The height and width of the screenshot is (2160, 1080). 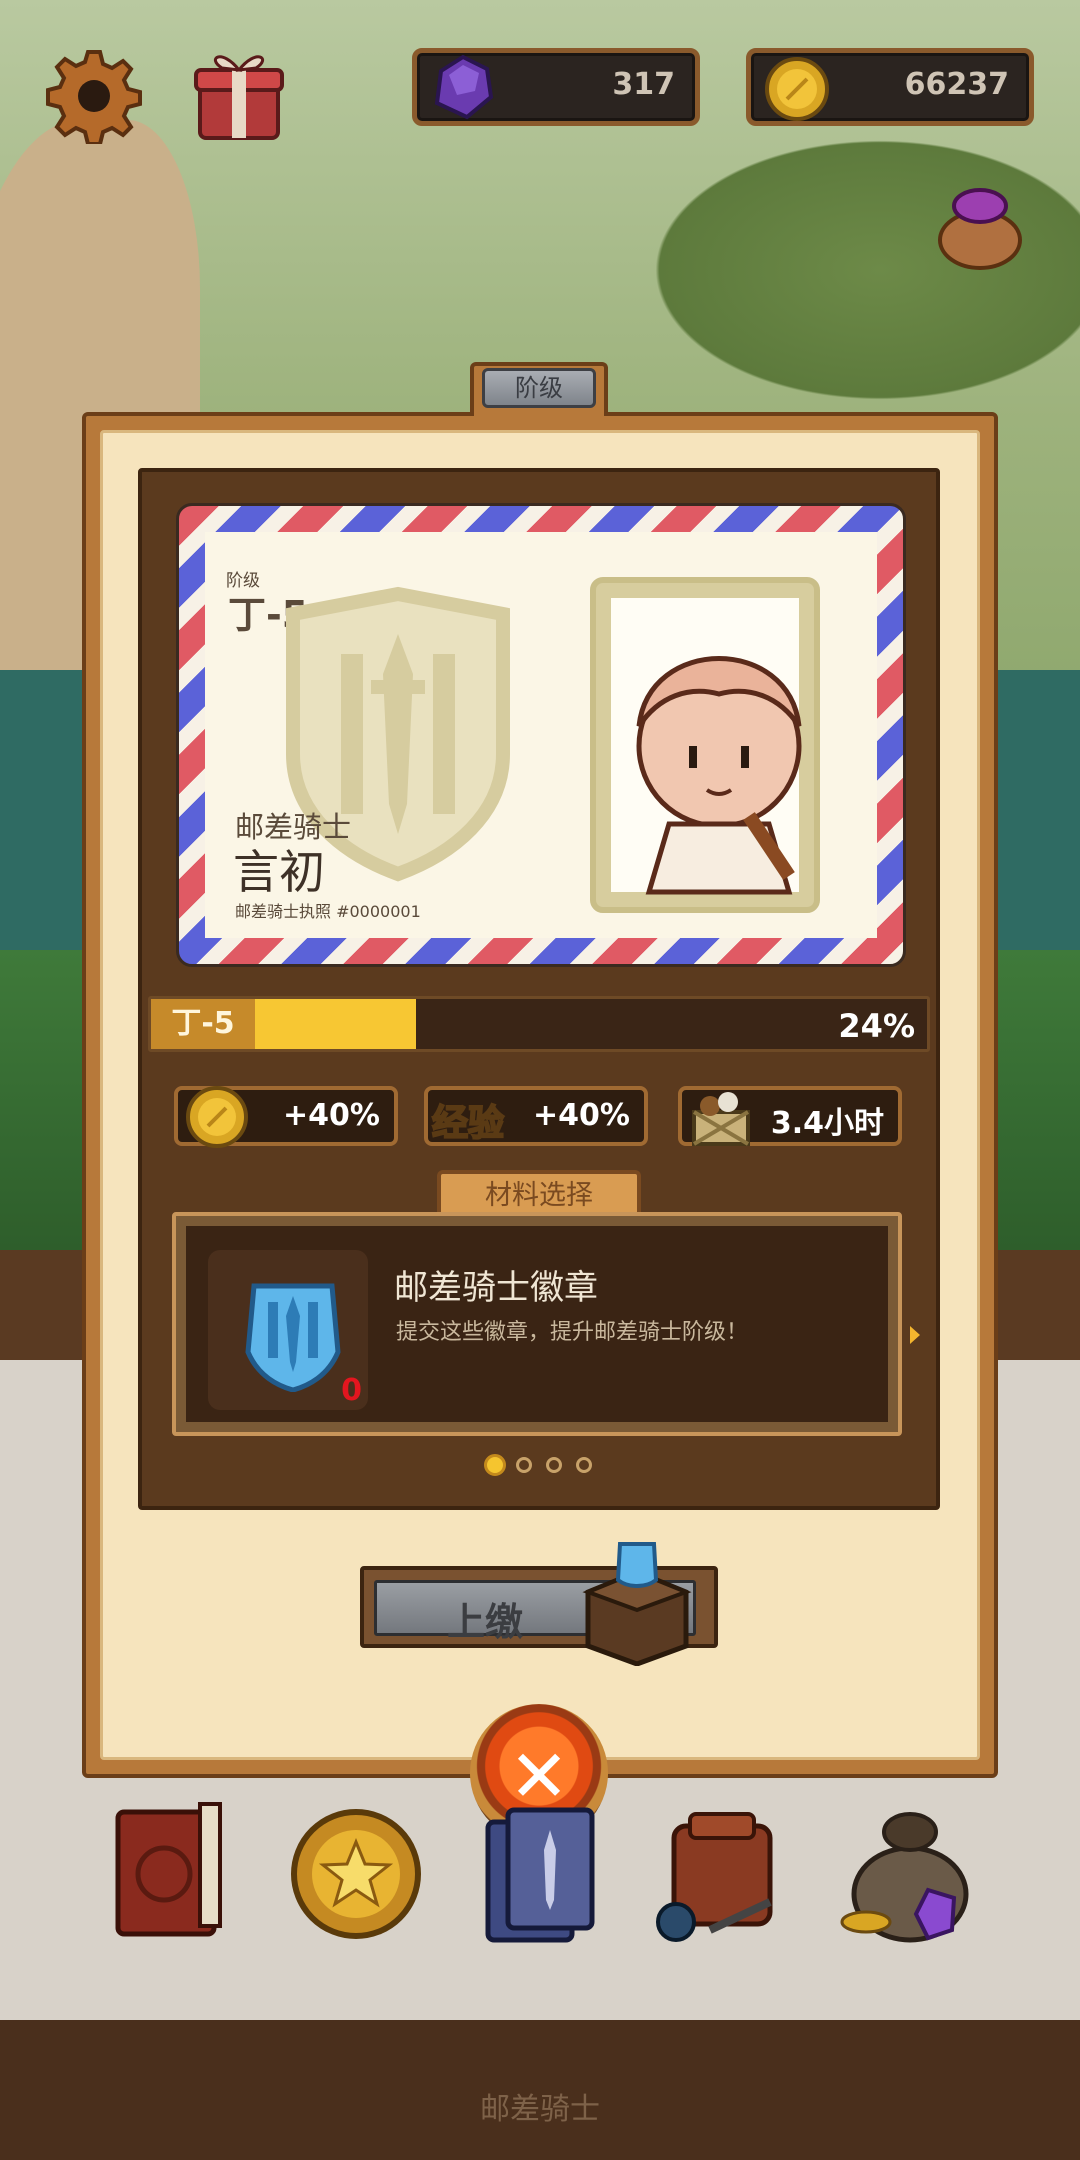 I want to click on material-item: 0, so click(x=288, y=1330).